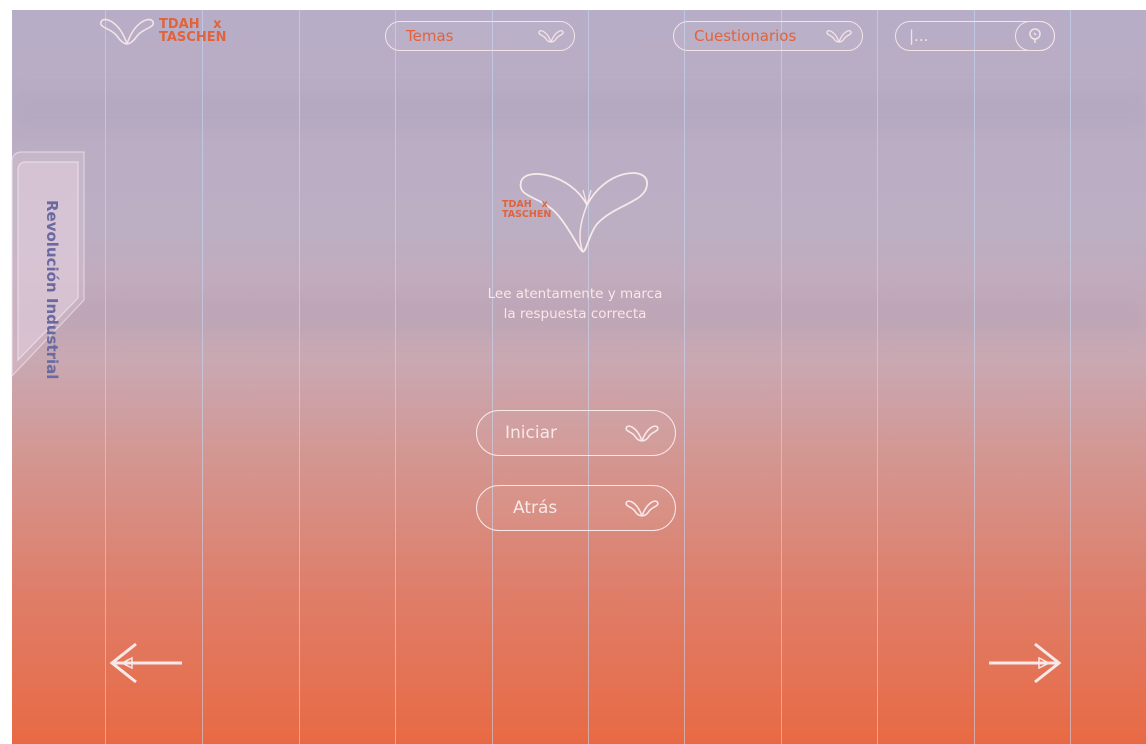 Image resolution: width=1146 pixels, height=744 pixels. I want to click on arrow-right-icon, so click(1025, 663).